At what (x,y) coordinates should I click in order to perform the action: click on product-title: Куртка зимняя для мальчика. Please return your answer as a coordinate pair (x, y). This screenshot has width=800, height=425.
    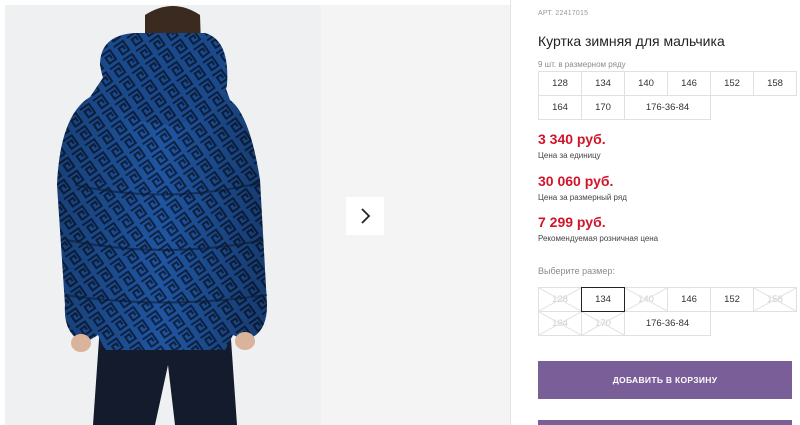
    Looking at the image, I should click on (631, 41).